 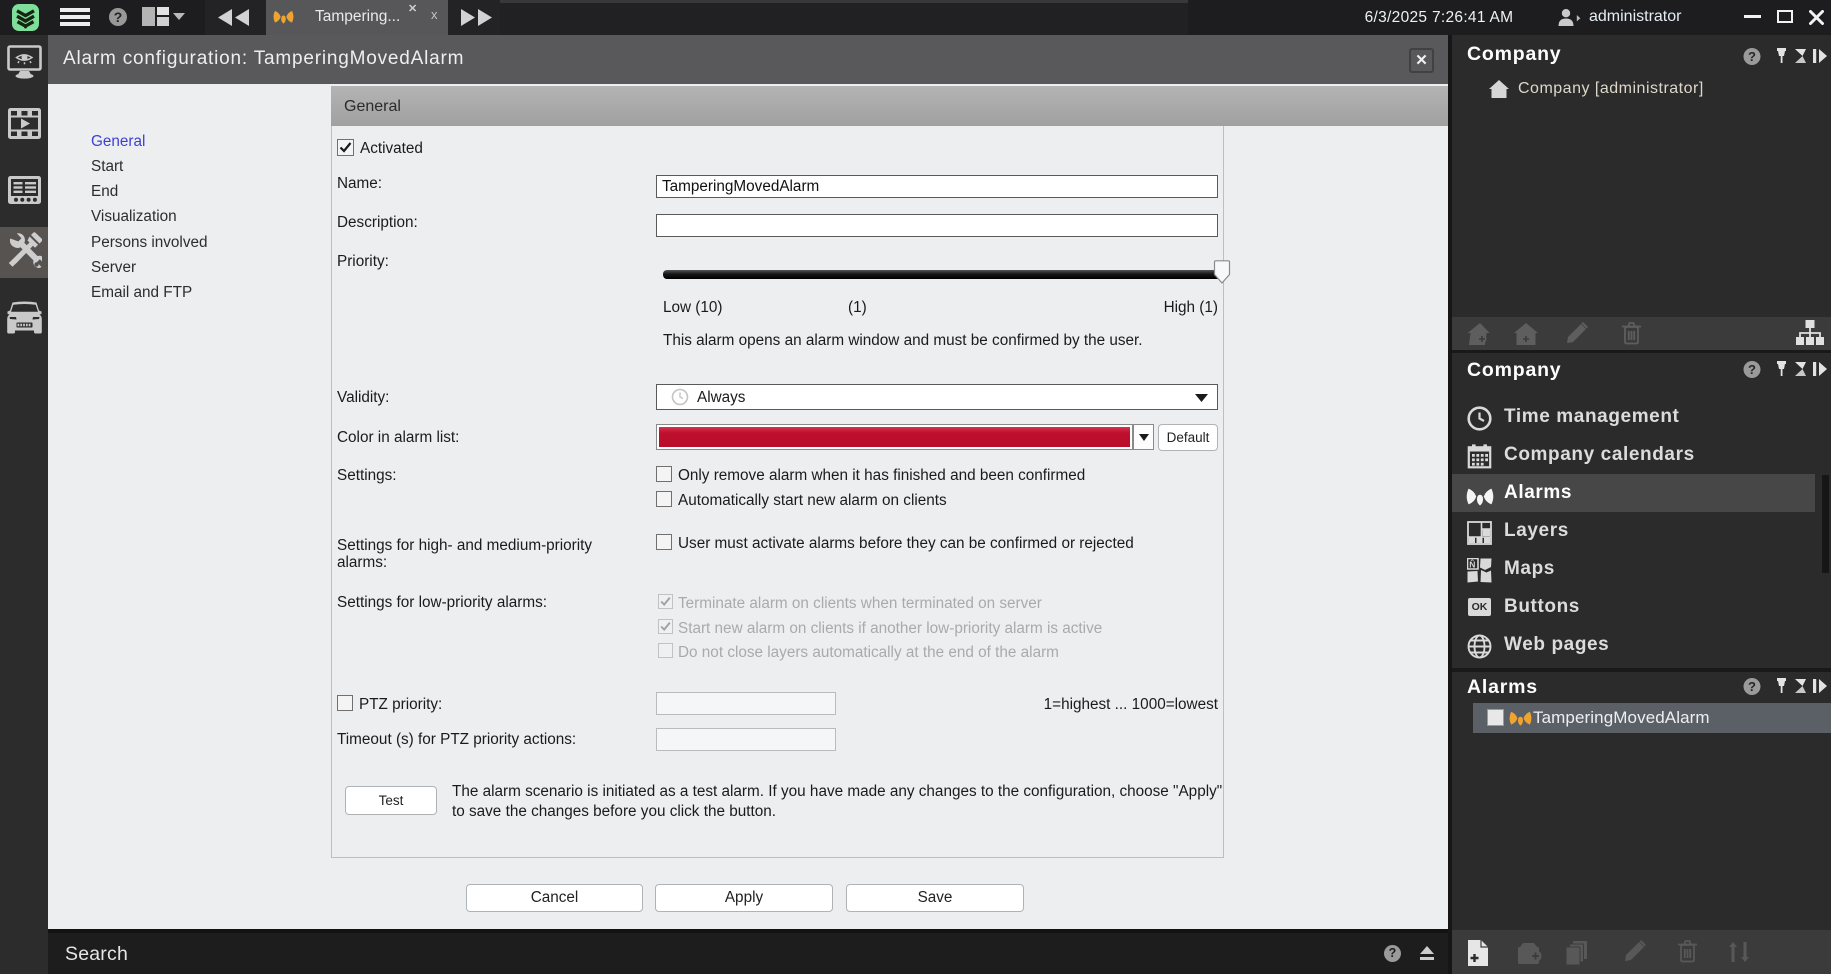 I want to click on svg-text: N̂, so click(x=1472, y=564).